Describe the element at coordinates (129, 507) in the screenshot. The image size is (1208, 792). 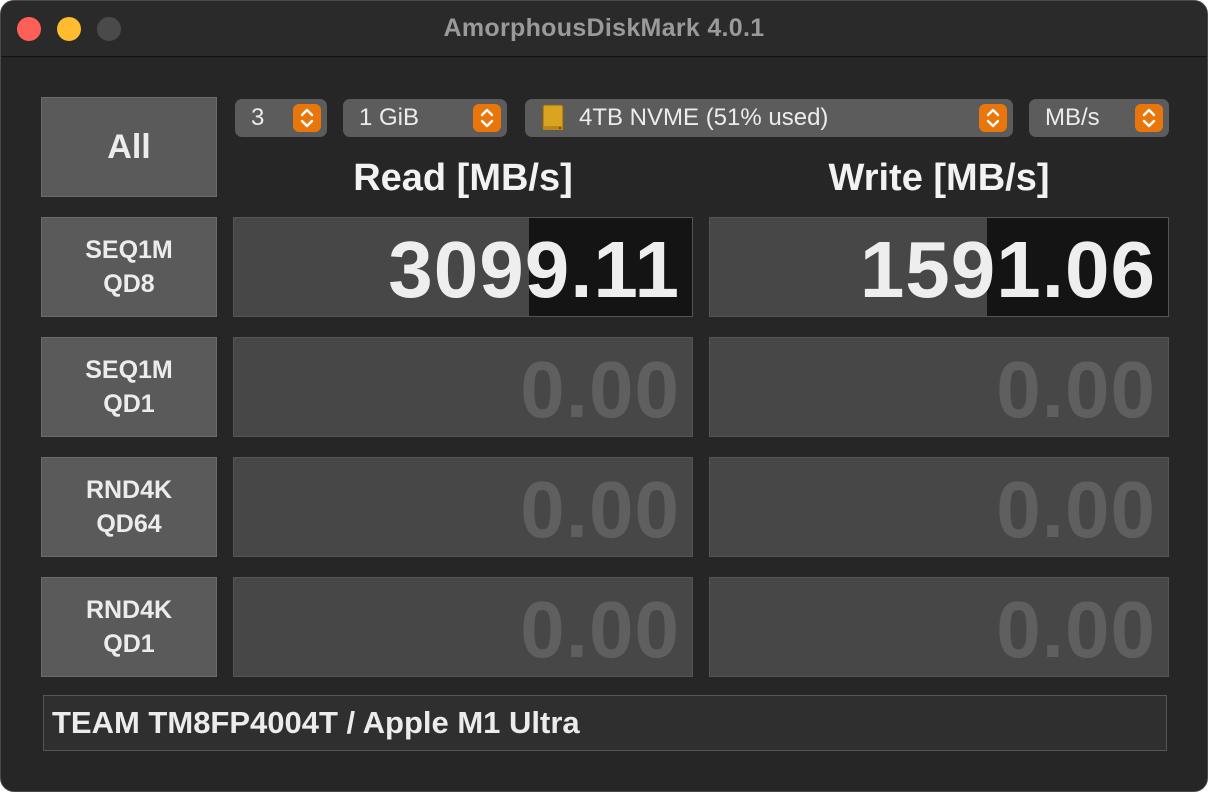
I see `test-button-rnd4k-qd64: RND4K QD64` at that location.